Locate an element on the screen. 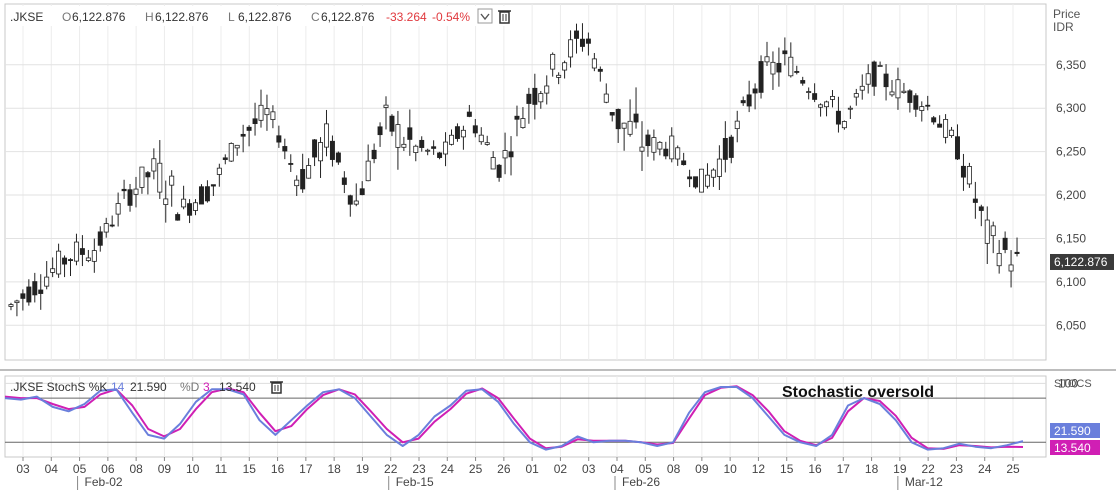 Image resolution: width=1116 pixels, height=493 pixels. stoch-d-label: %D is located at coordinates (190, 387).